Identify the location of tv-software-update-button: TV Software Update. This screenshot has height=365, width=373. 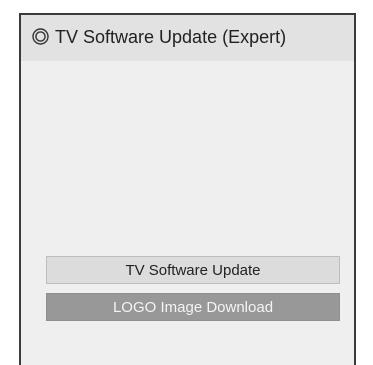
(193, 270).